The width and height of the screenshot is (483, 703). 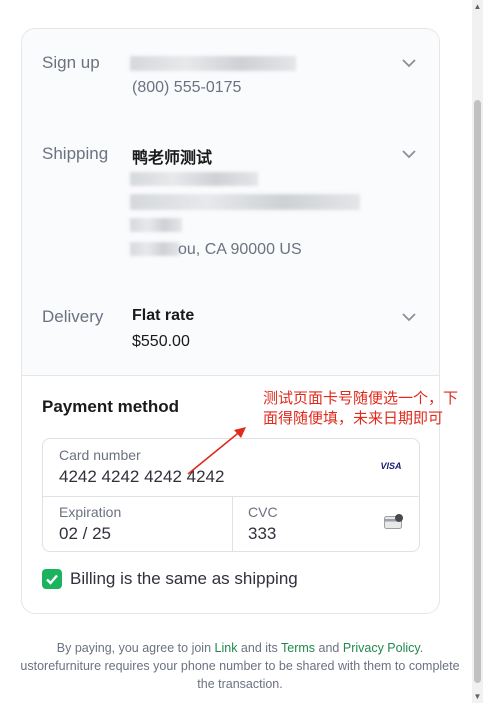 What do you see at coordinates (477, 391) in the screenshot?
I see `scrollbar-thumb` at bounding box center [477, 391].